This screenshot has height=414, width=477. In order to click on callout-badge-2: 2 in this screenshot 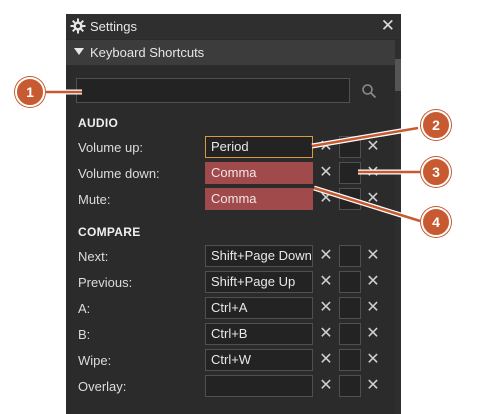, I will do `click(436, 125)`.